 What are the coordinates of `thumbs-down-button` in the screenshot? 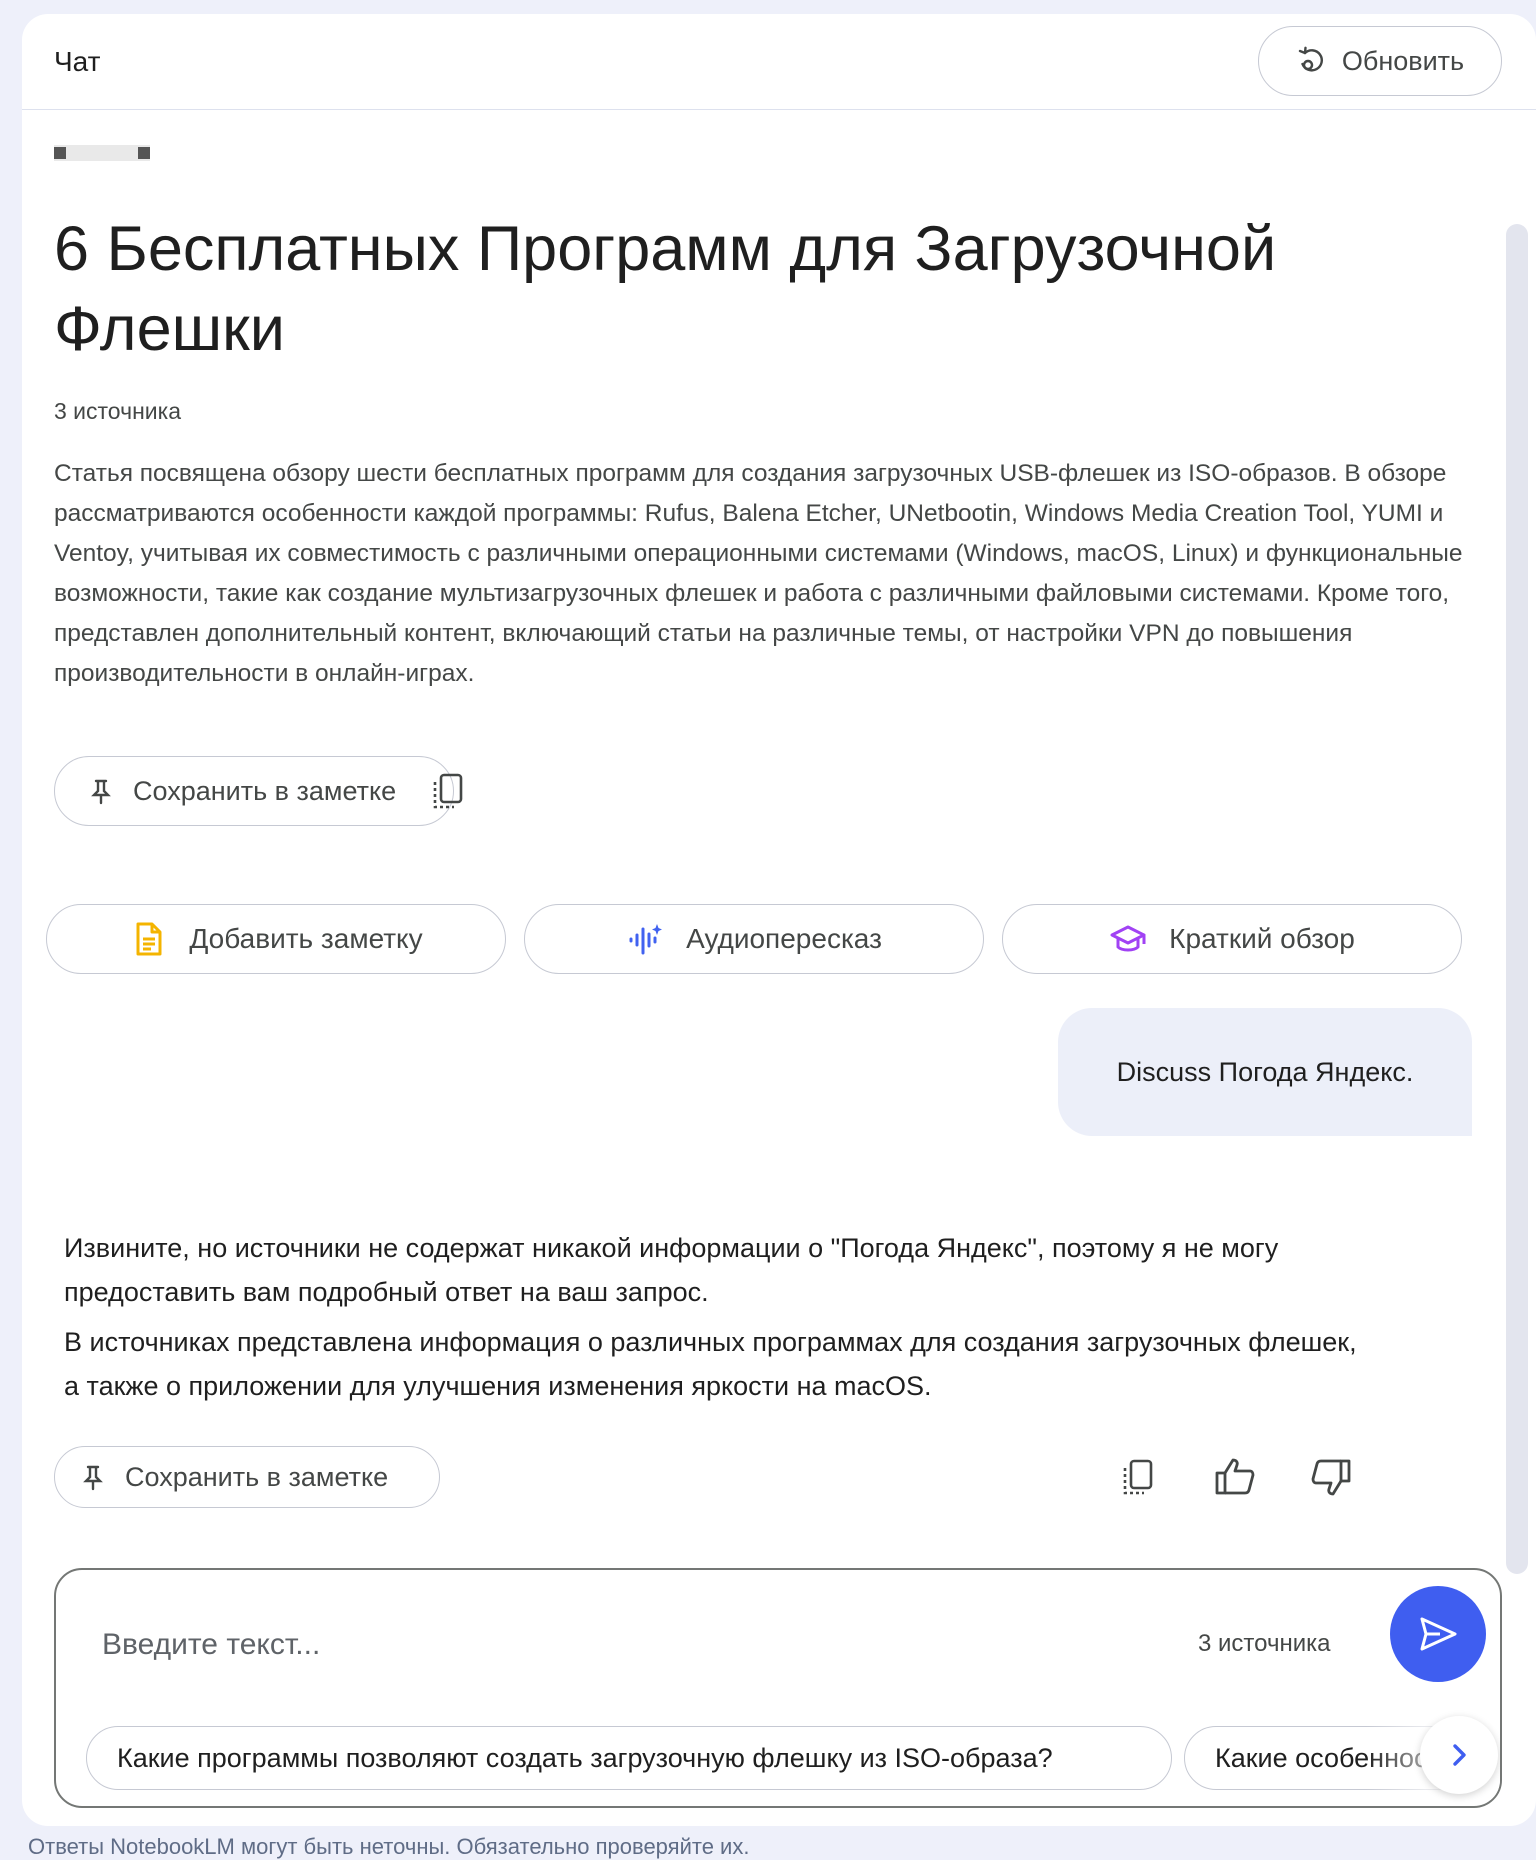 It's located at (1331, 1477).